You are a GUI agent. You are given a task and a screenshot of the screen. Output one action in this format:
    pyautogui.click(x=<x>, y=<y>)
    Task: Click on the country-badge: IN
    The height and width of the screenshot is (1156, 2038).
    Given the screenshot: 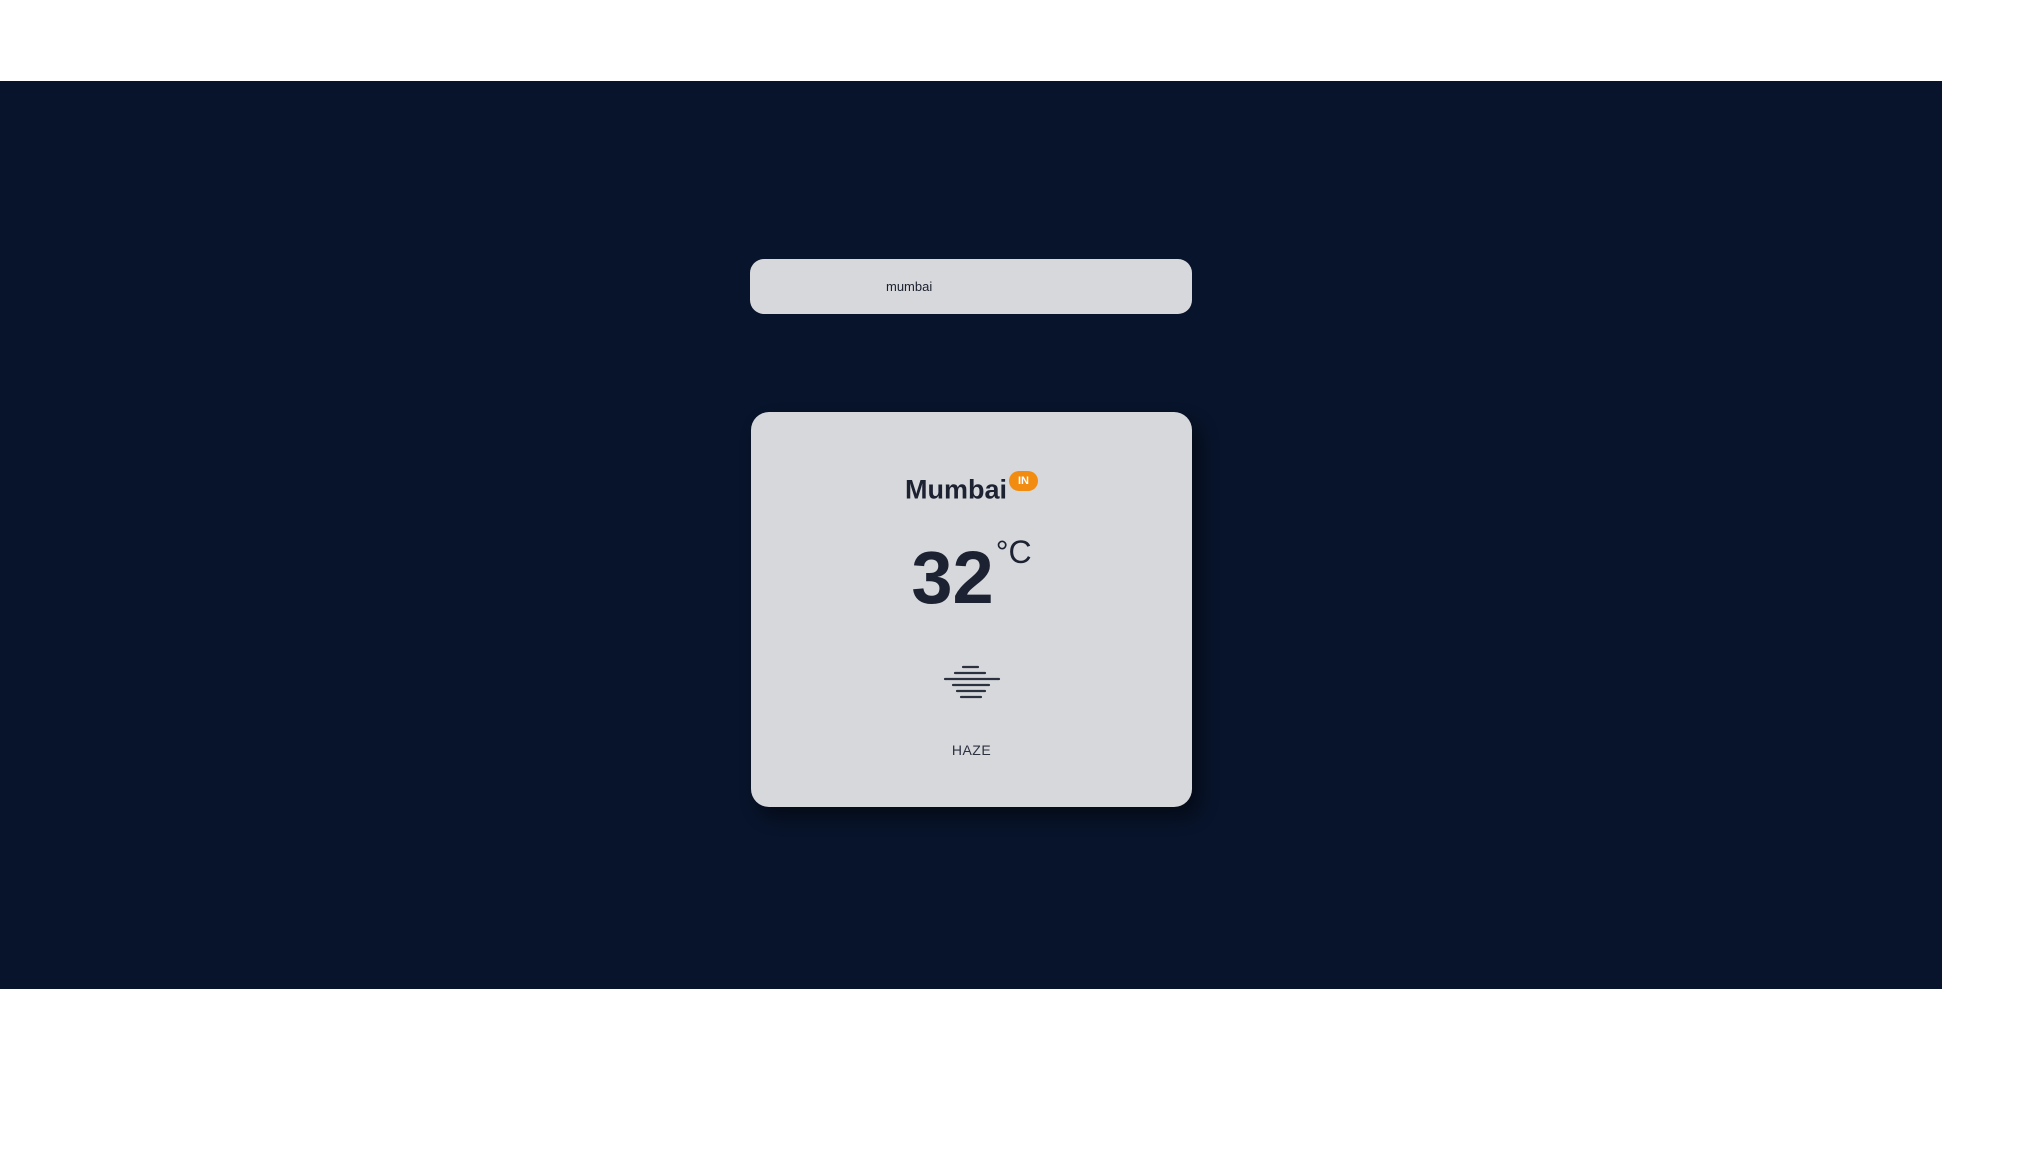 What is the action you would take?
    pyautogui.click(x=1023, y=481)
    